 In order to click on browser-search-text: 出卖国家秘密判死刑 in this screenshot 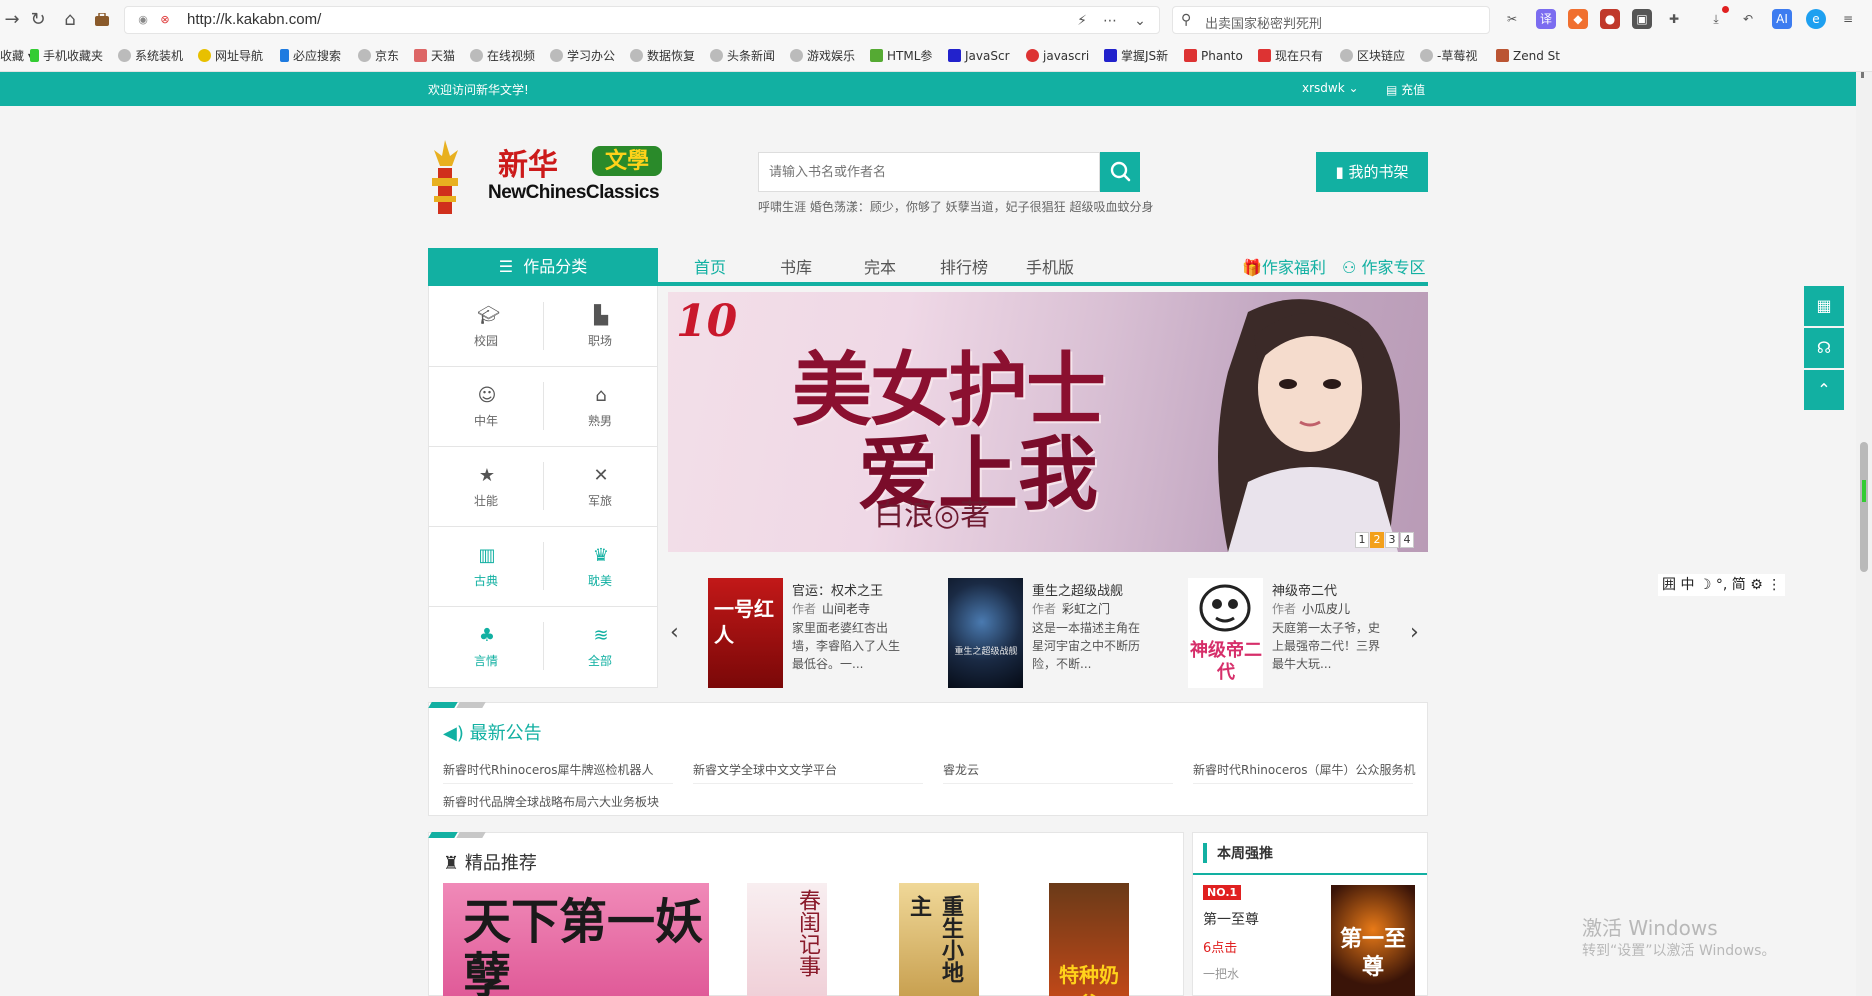, I will do `click(1263, 22)`.